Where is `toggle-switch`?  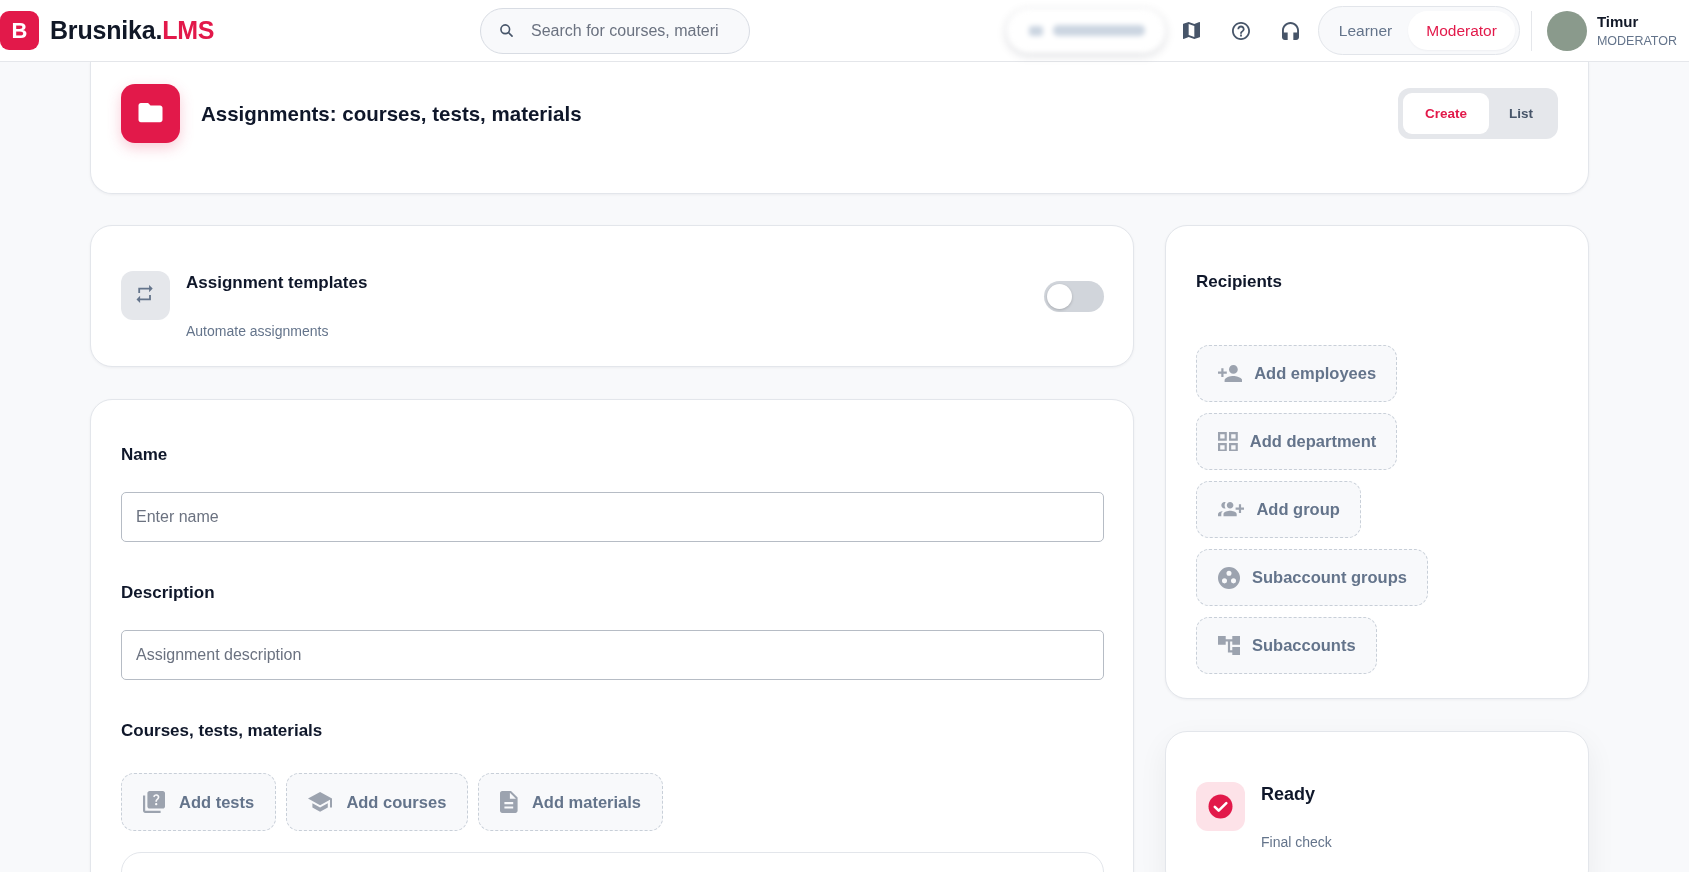 toggle-switch is located at coordinates (1074, 296).